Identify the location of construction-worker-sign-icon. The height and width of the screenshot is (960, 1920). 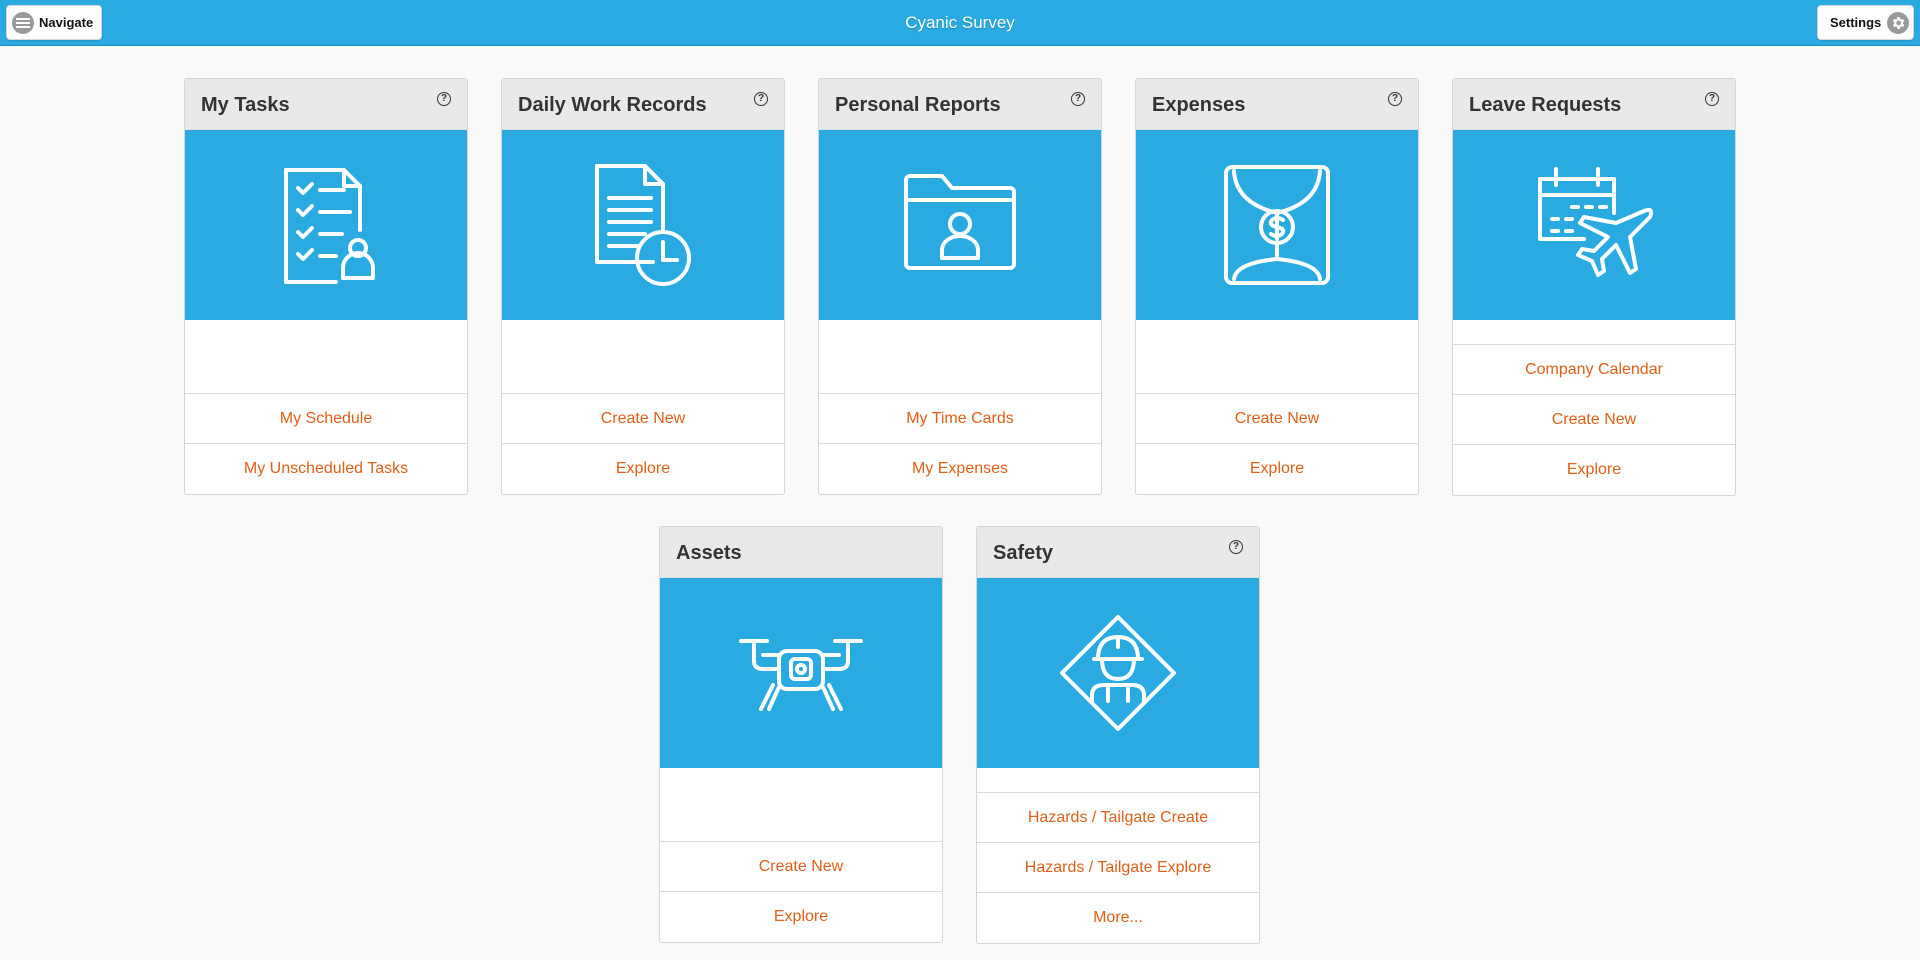
(1118, 673).